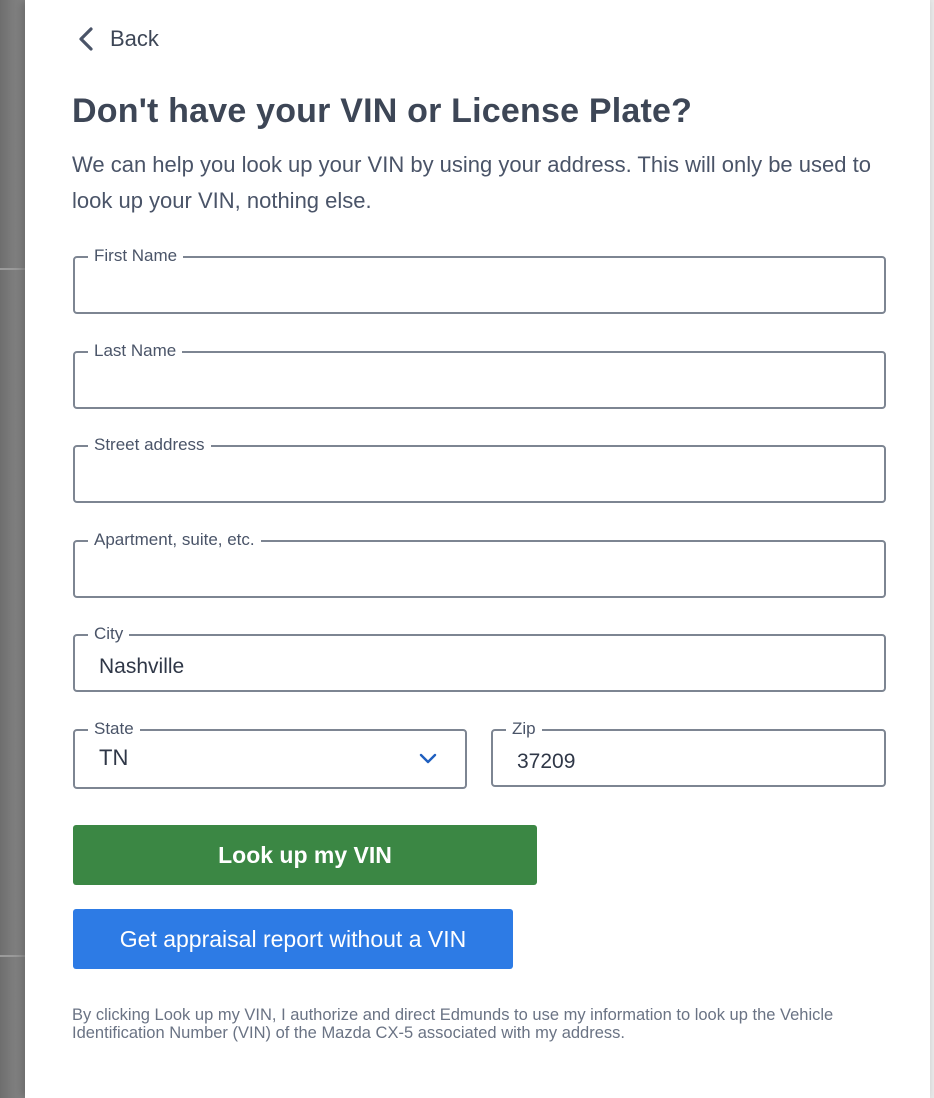 This screenshot has height=1098, width=934. Describe the element at coordinates (86, 39) in the screenshot. I see `chevron-left-icon` at that location.